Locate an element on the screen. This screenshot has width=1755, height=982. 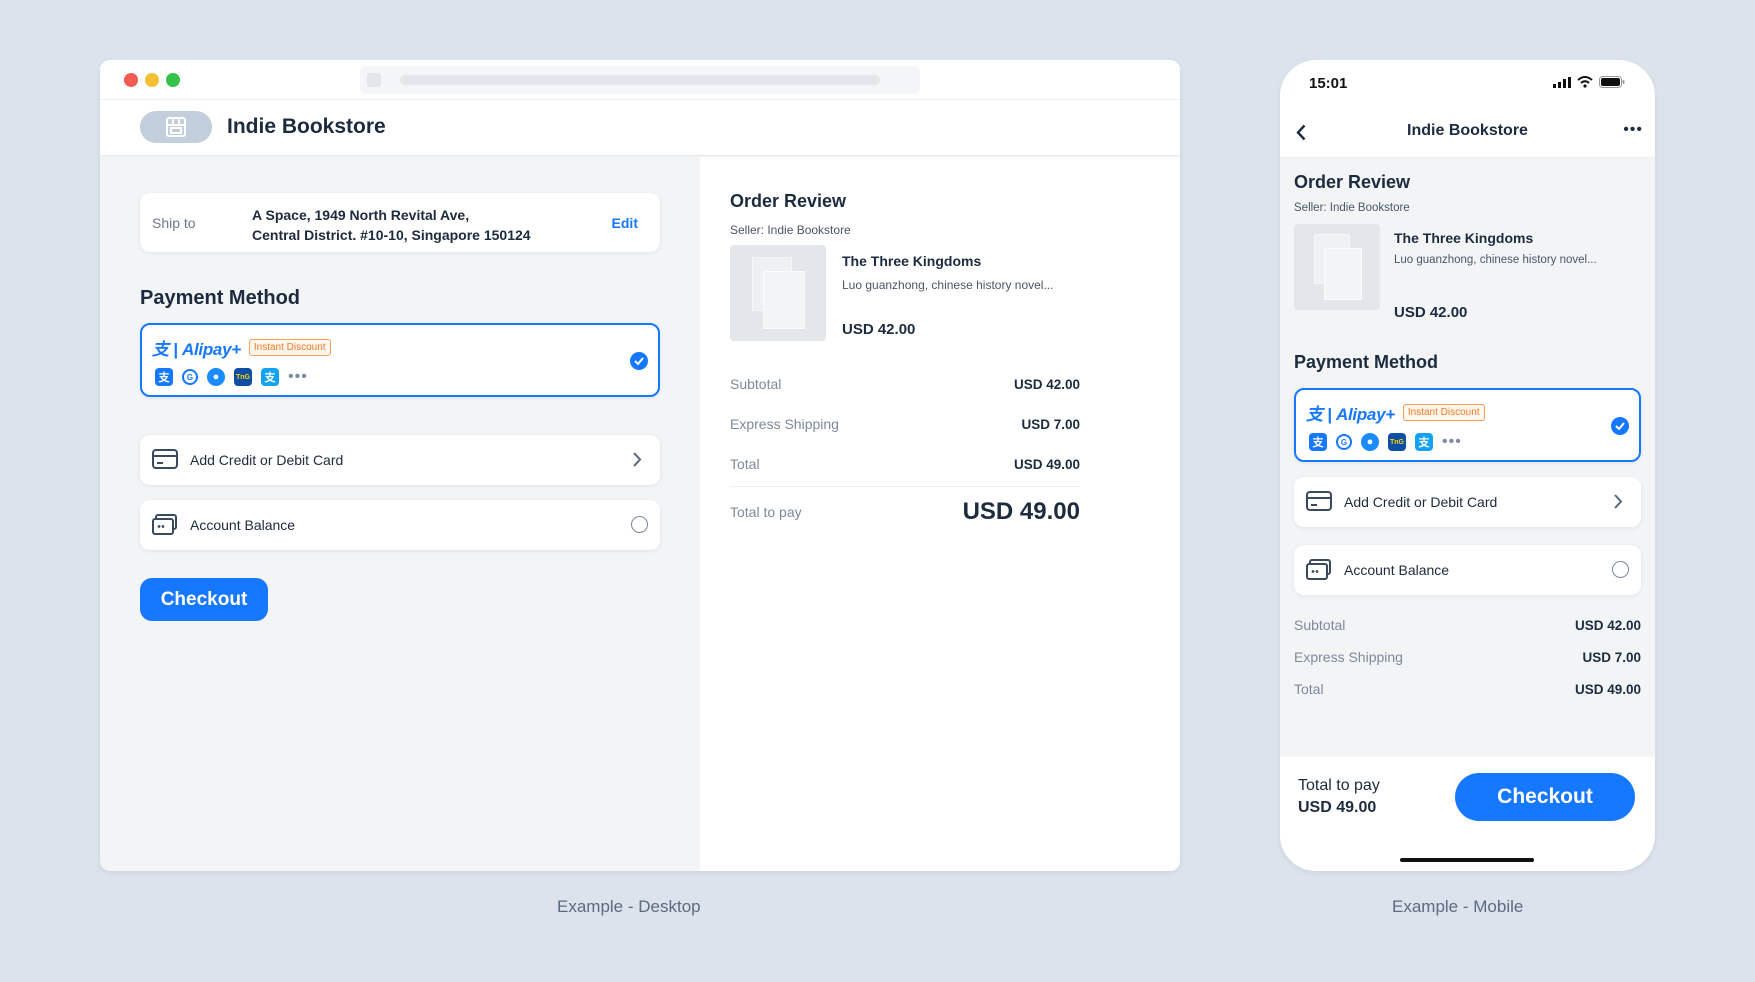
battery-icon is located at coordinates (1612, 82).